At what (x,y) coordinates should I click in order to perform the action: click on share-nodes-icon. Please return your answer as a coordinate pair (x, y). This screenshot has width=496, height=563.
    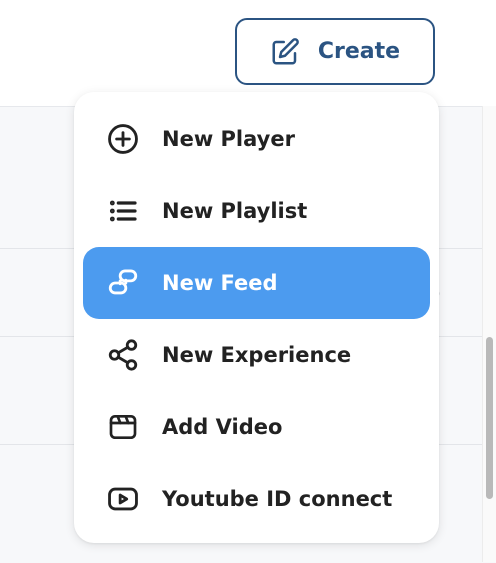
    Looking at the image, I should click on (123, 355).